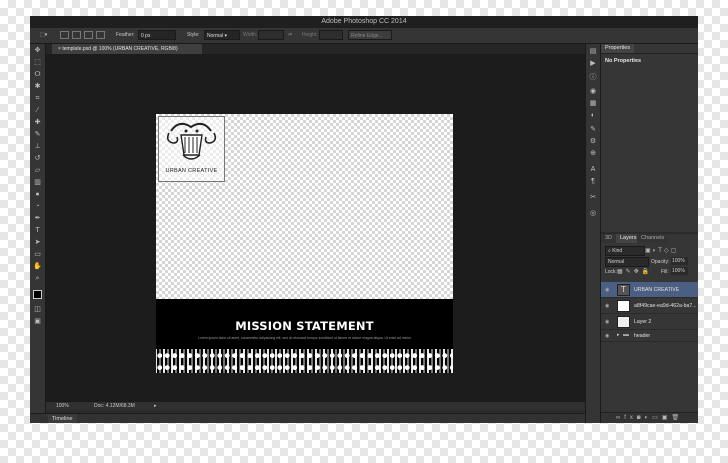 The height and width of the screenshot is (463, 728). Describe the element at coordinates (627, 262) in the screenshot. I see `blend-mode-select: Normal` at that location.